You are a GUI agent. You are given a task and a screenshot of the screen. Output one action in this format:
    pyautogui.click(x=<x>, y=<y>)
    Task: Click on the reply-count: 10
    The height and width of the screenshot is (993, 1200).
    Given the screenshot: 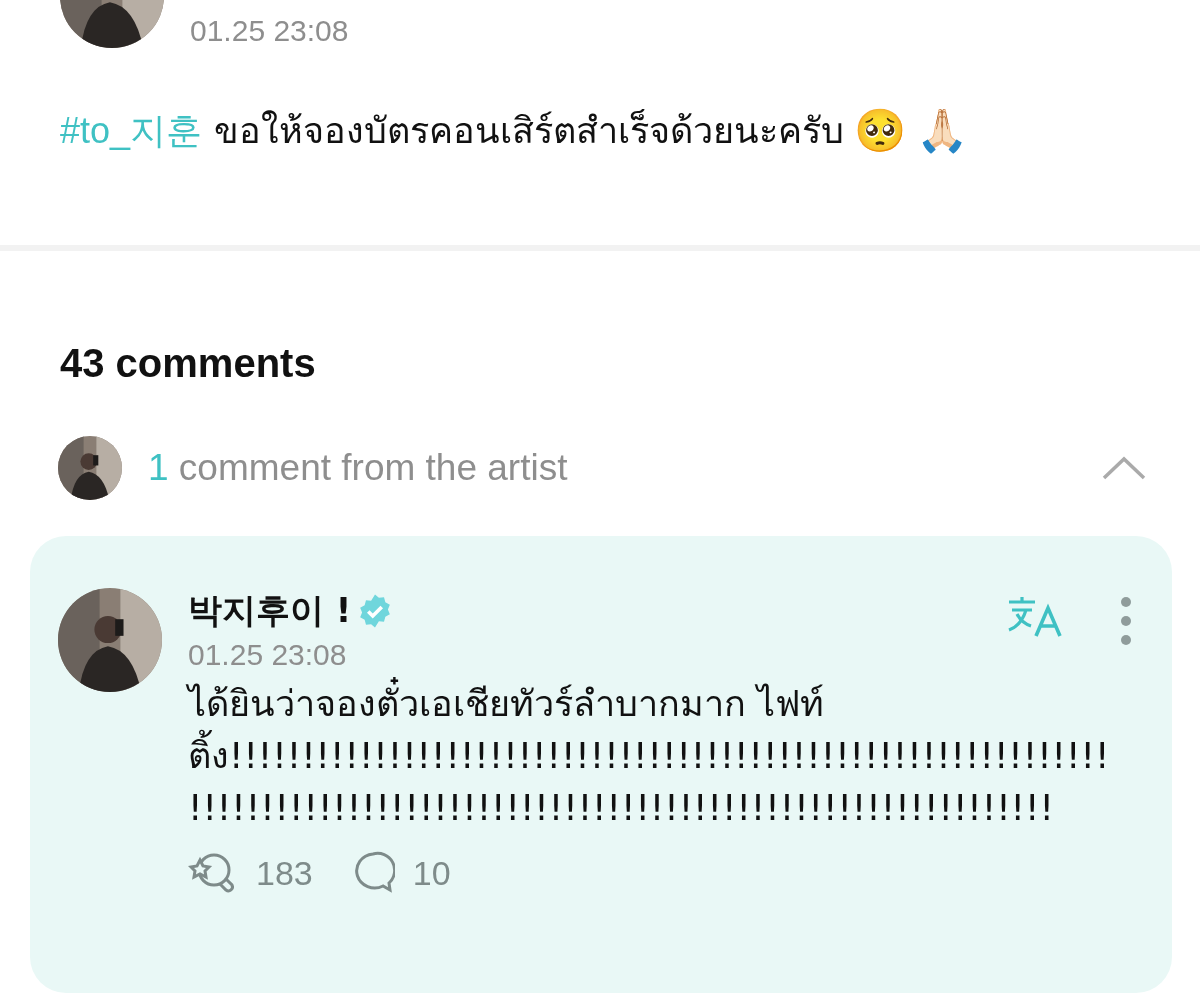 What is the action you would take?
    pyautogui.click(x=431, y=873)
    